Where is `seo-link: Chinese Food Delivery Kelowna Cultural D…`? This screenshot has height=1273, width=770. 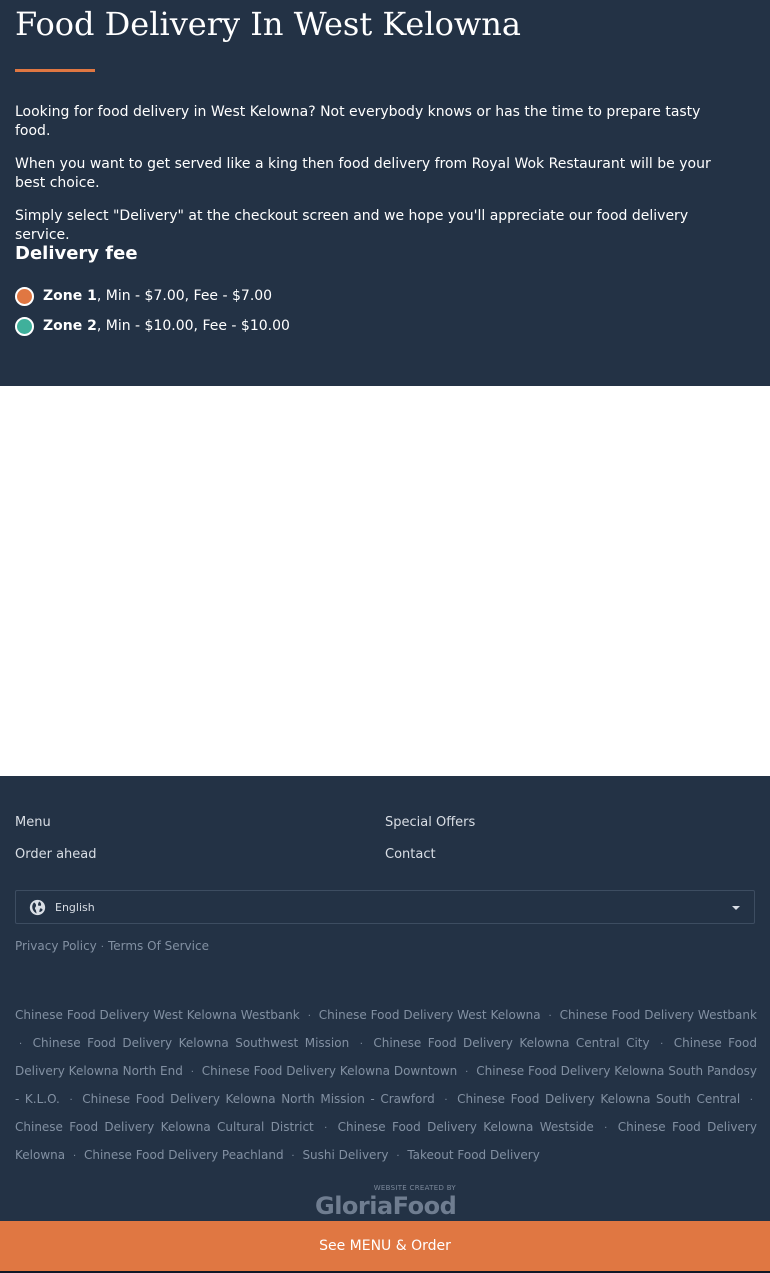
seo-link: Chinese Food Delivery Kelowna Cultural D… is located at coordinates (164, 1127).